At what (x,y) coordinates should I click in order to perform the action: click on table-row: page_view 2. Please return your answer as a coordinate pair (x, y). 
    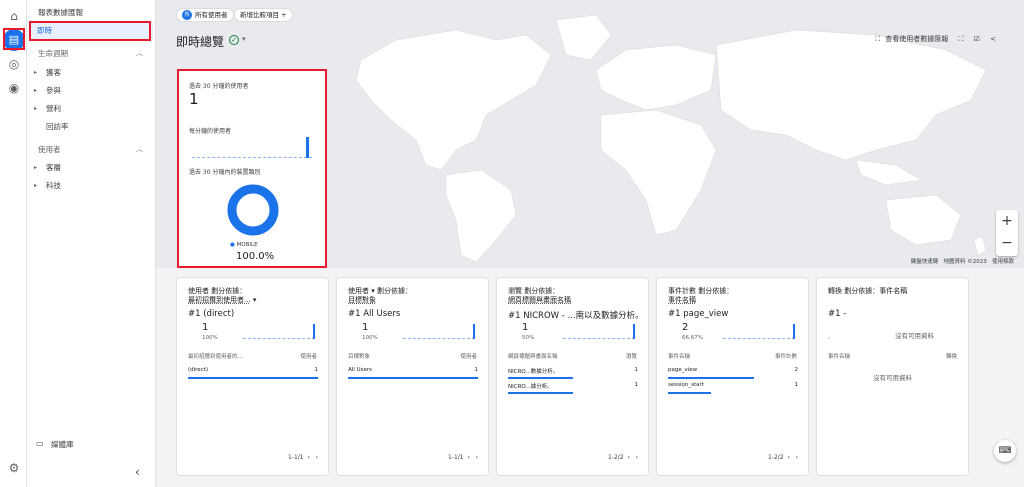
    Looking at the image, I should click on (733, 373).